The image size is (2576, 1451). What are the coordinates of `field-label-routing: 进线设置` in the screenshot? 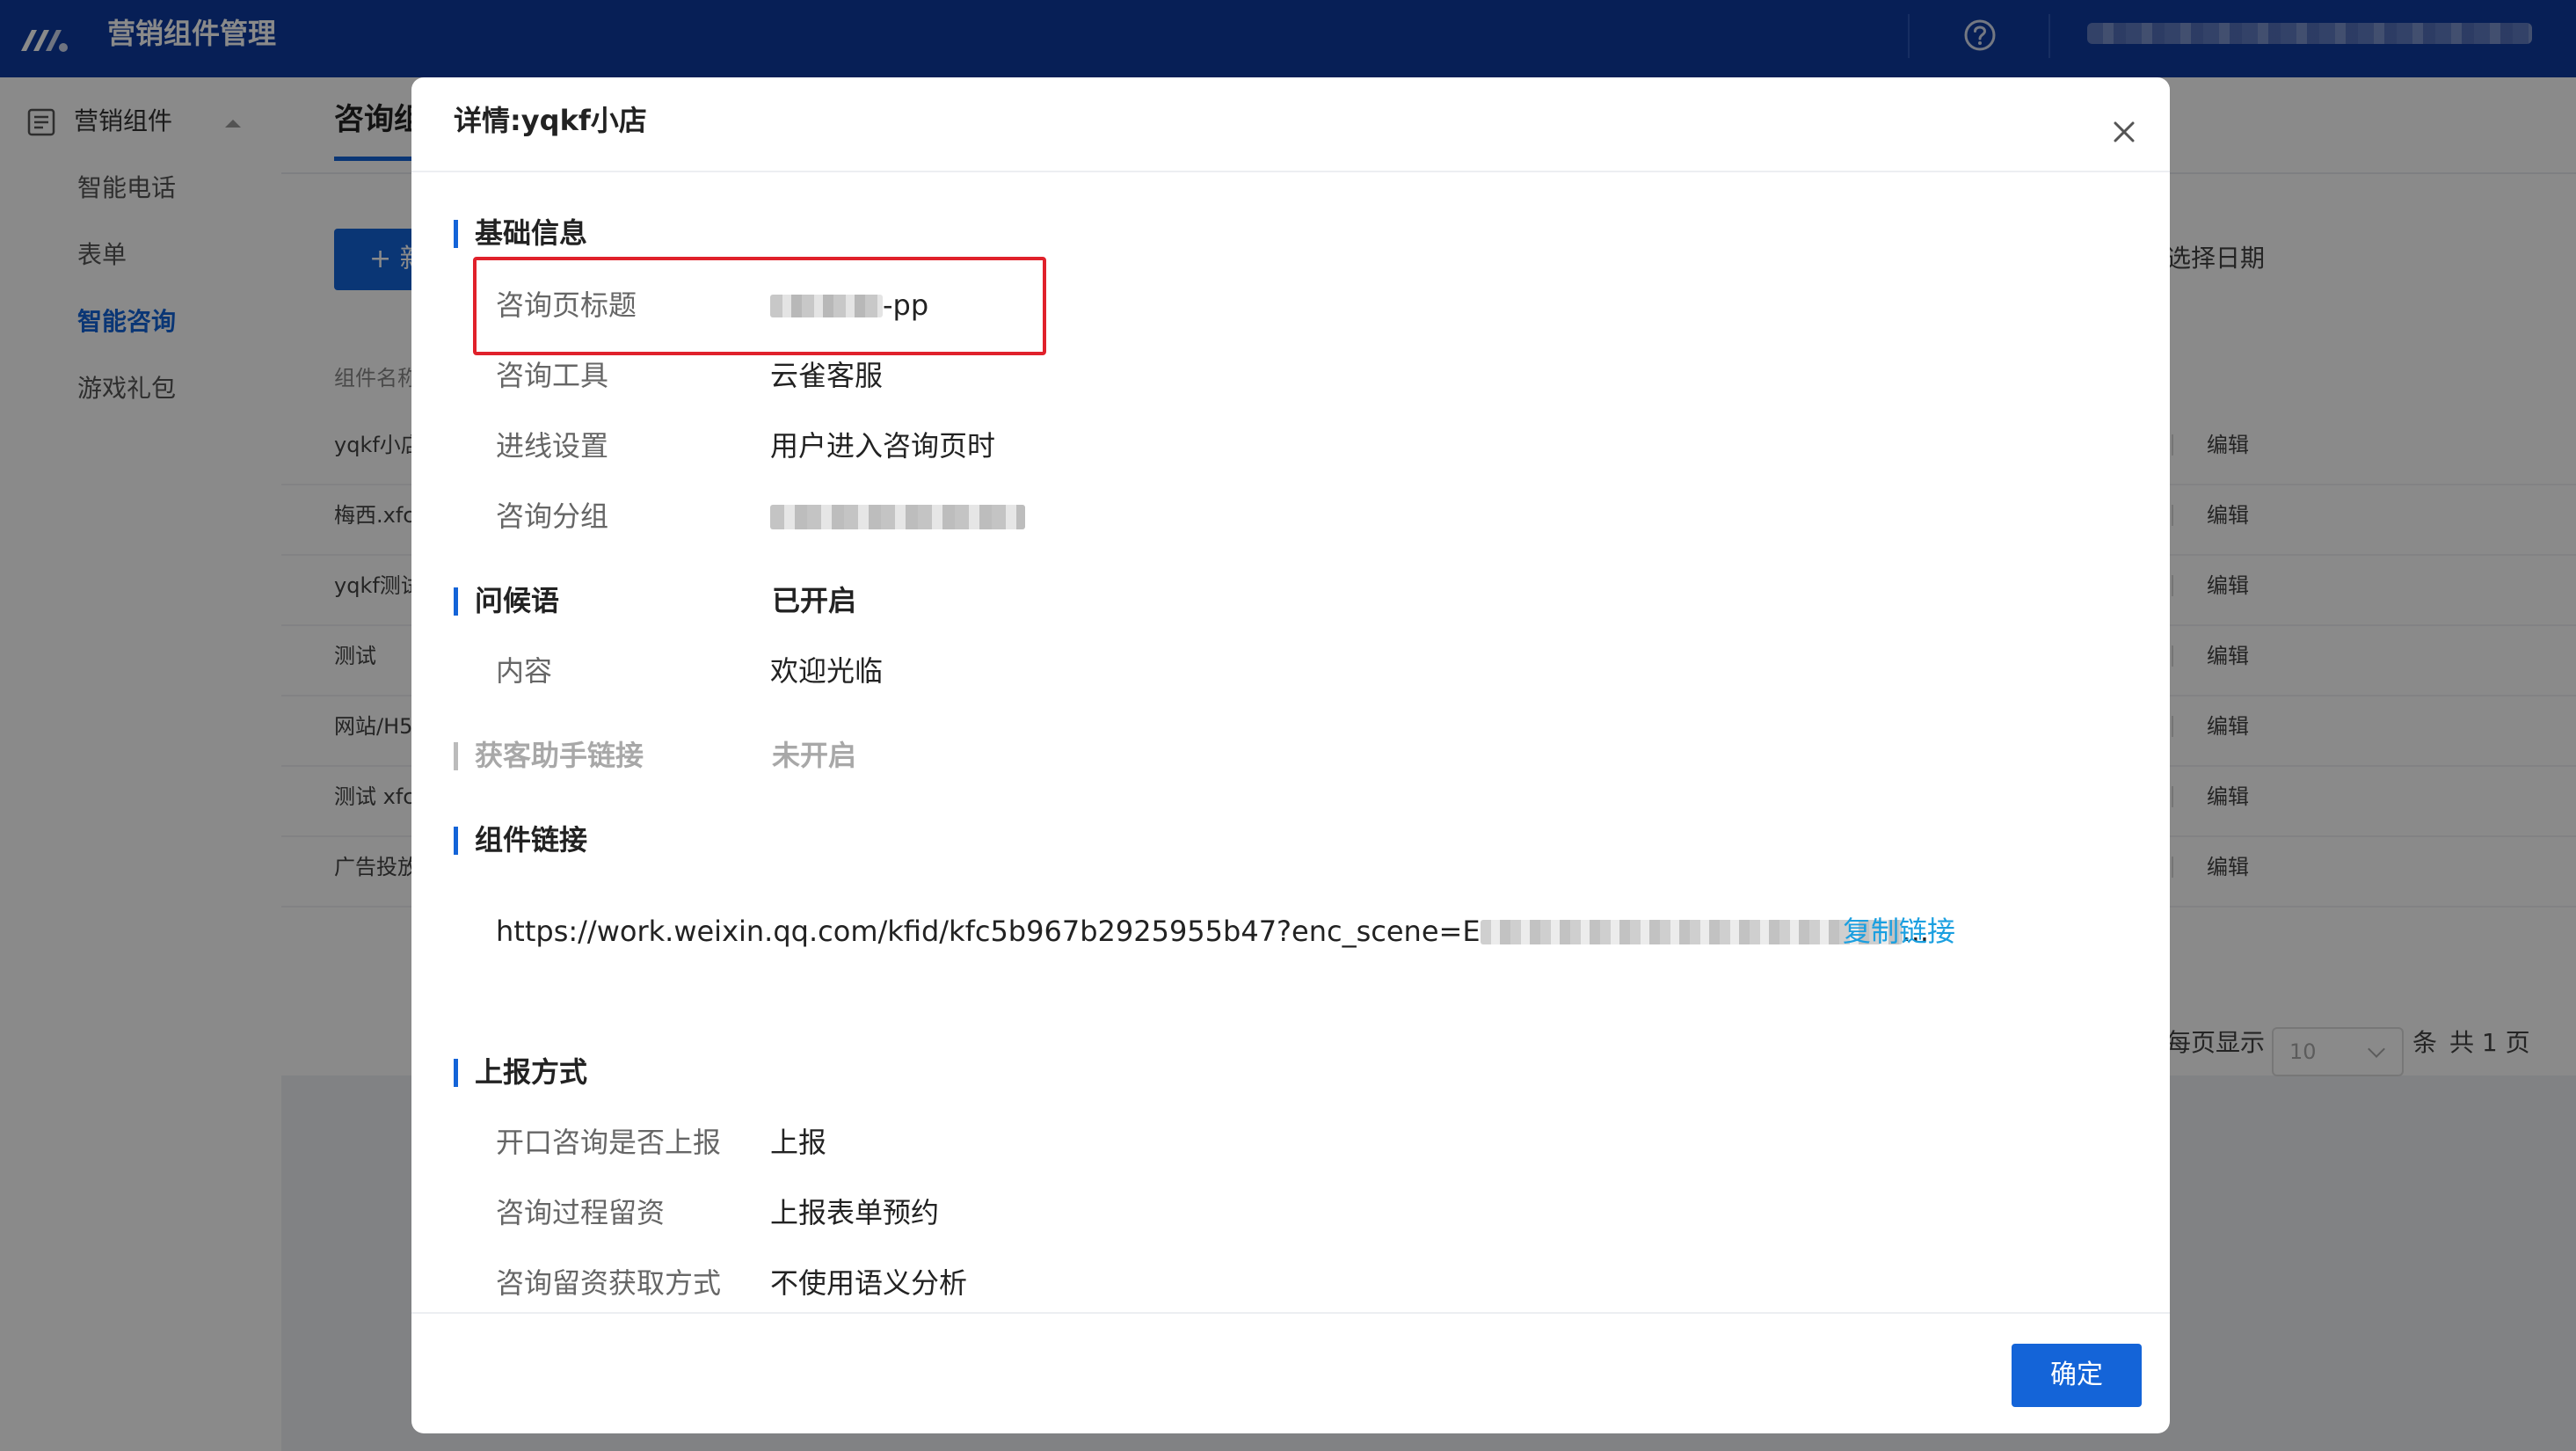 It's located at (552, 446).